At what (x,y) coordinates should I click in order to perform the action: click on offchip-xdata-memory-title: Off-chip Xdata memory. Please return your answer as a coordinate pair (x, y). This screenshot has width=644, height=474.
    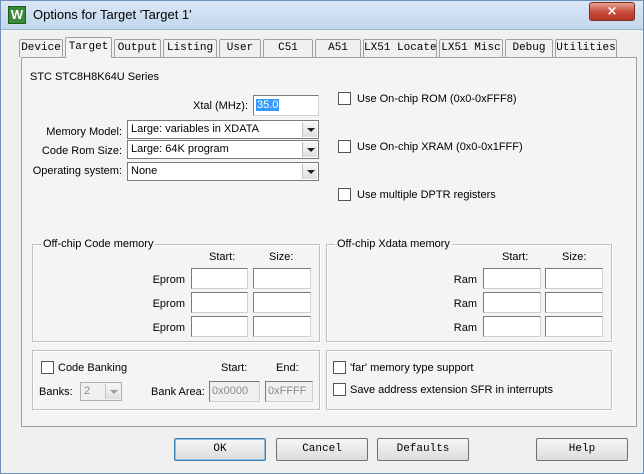
    Looking at the image, I should click on (393, 244).